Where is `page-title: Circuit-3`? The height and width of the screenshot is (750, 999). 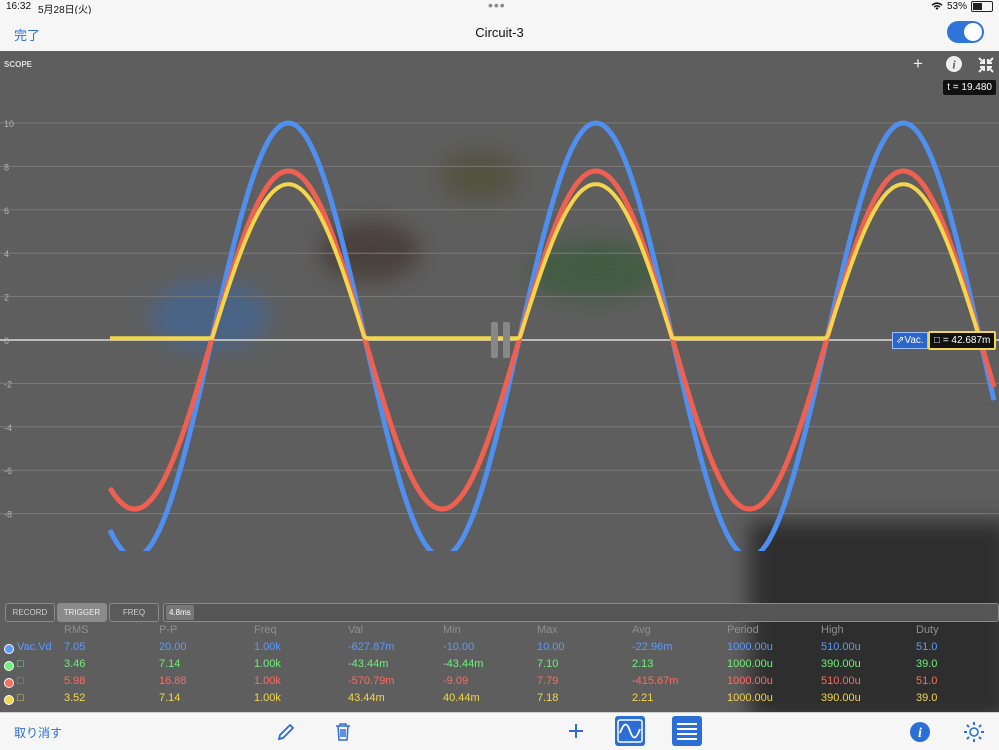 page-title: Circuit-3 is located at coordinates (499, 32).